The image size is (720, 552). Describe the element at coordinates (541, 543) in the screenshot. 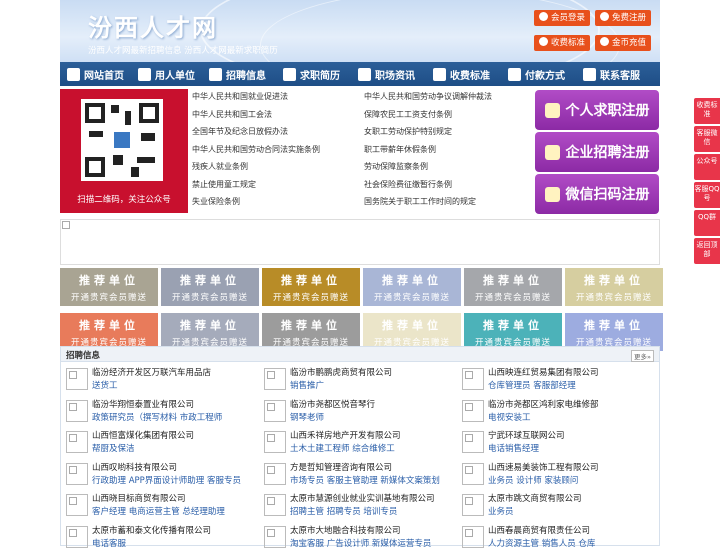

I see `job-positions: 人力资源主管 销售人员 仓库` at that location.